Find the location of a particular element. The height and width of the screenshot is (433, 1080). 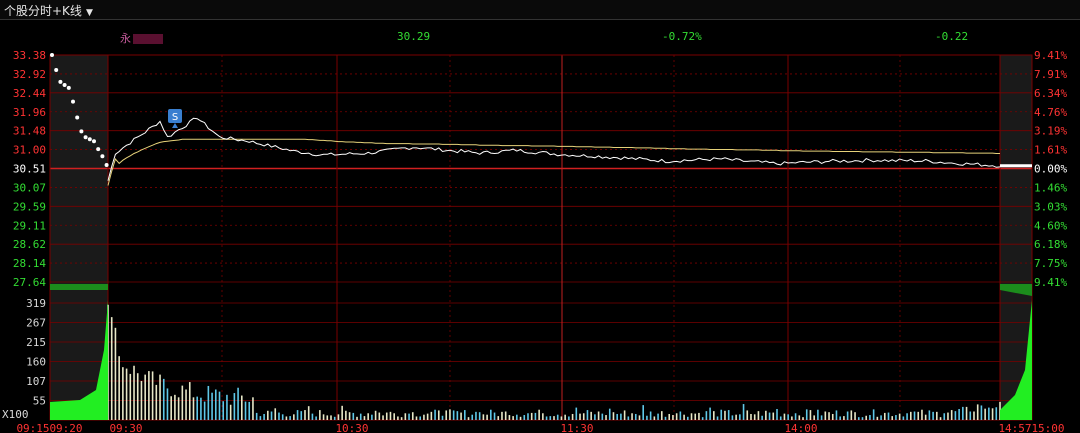

y-tick-right: 3.19% is located at coordinates (1050, 131).